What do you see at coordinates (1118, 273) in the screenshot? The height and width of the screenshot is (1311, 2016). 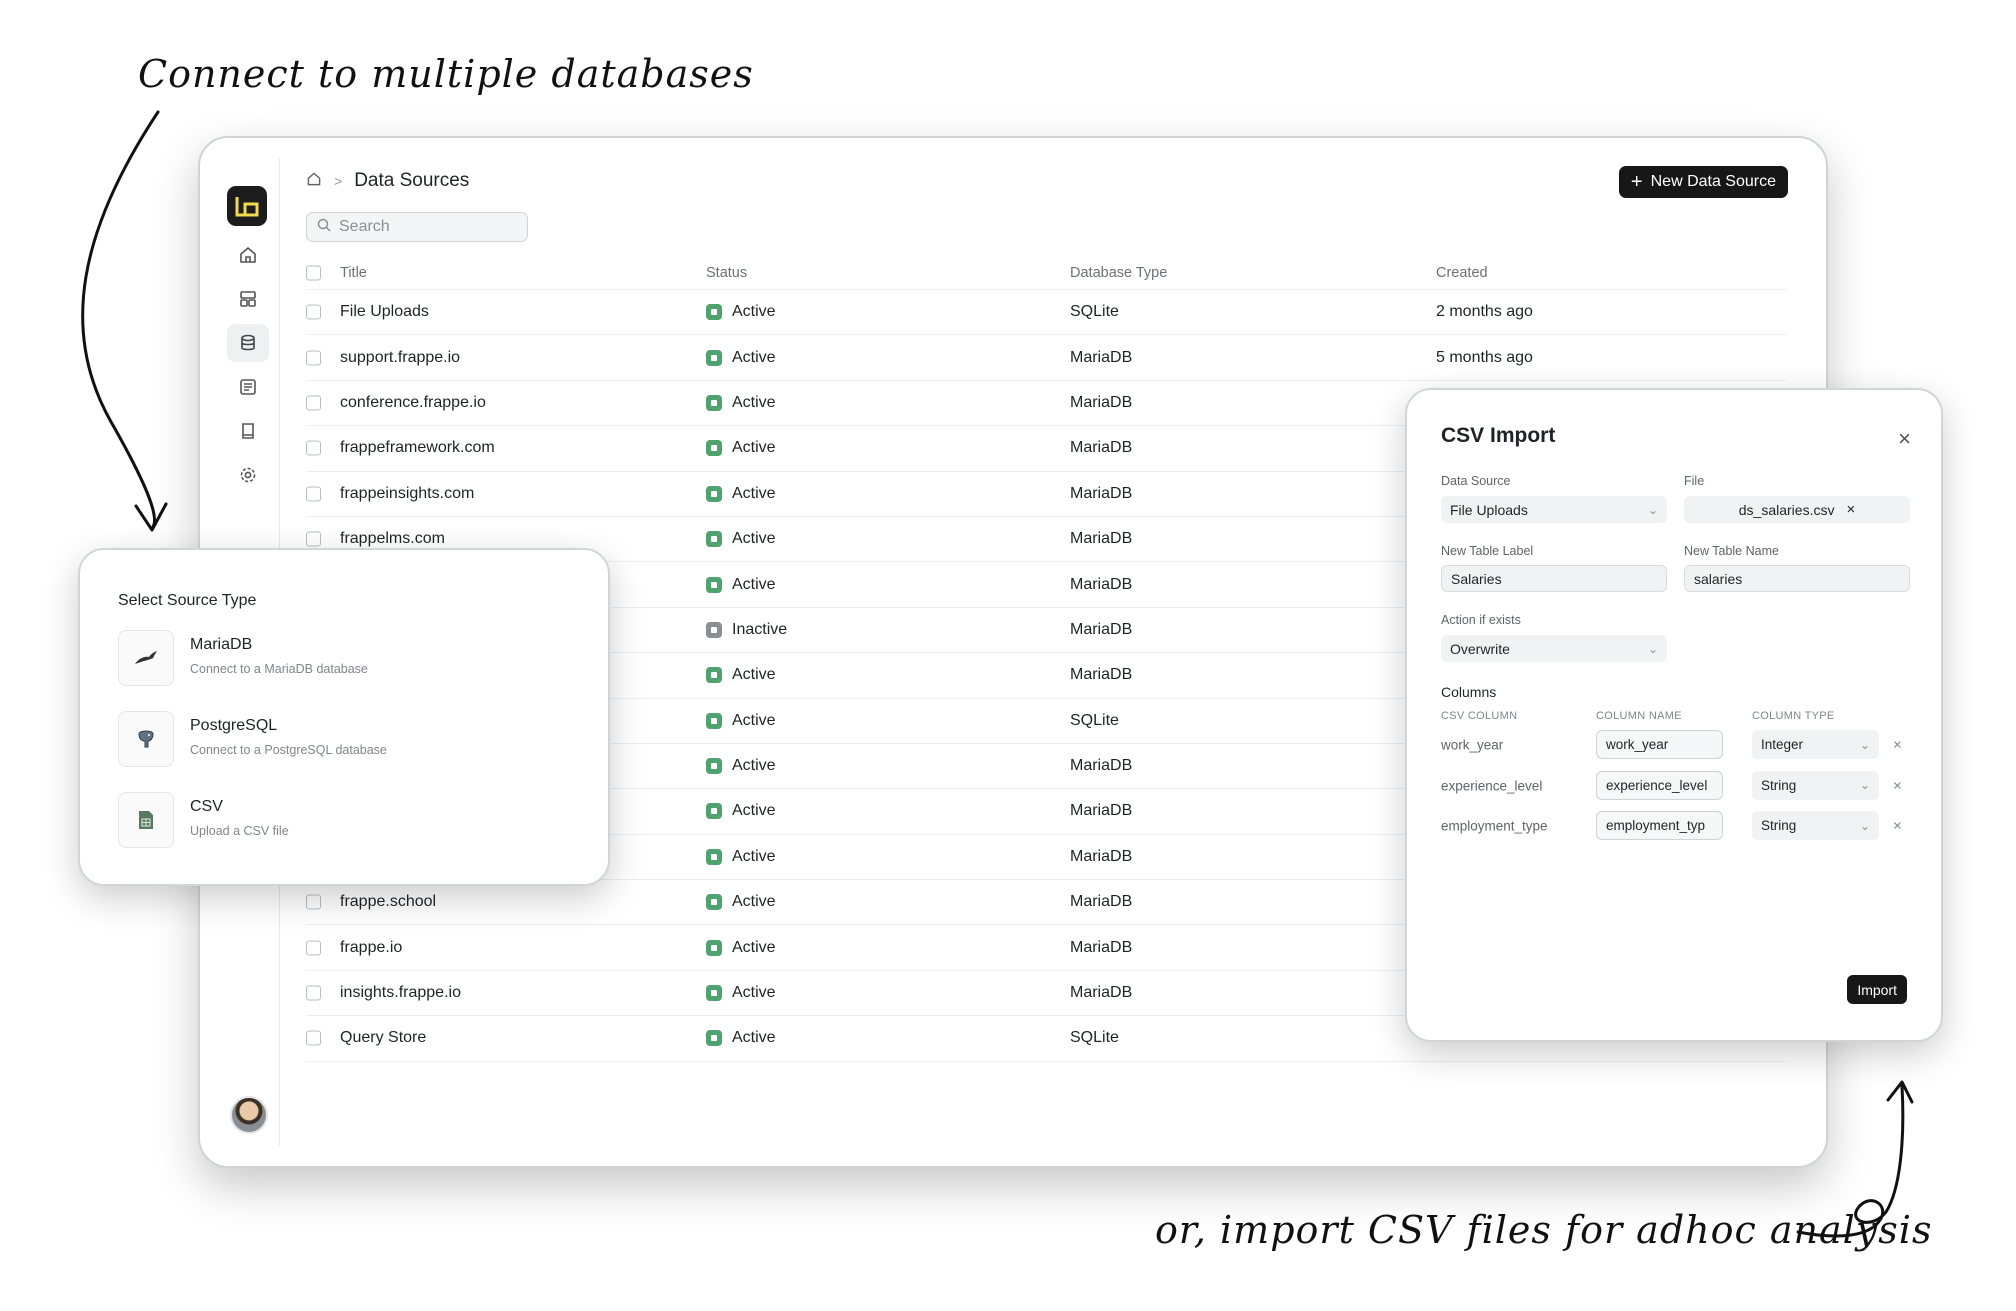 I see `header-database-type: Database Type` at bounding box center [1118, 273].